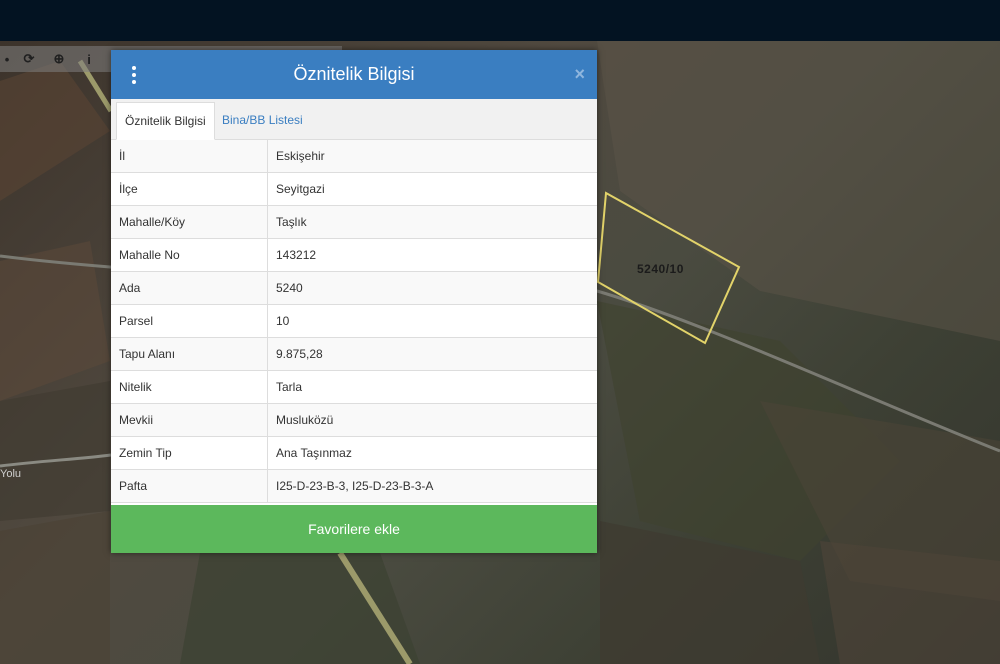 The image size is (1000, 664). Describe the element at coordinates (432, 288) in the screenshot. I see `attr-value: 5240` at that location.